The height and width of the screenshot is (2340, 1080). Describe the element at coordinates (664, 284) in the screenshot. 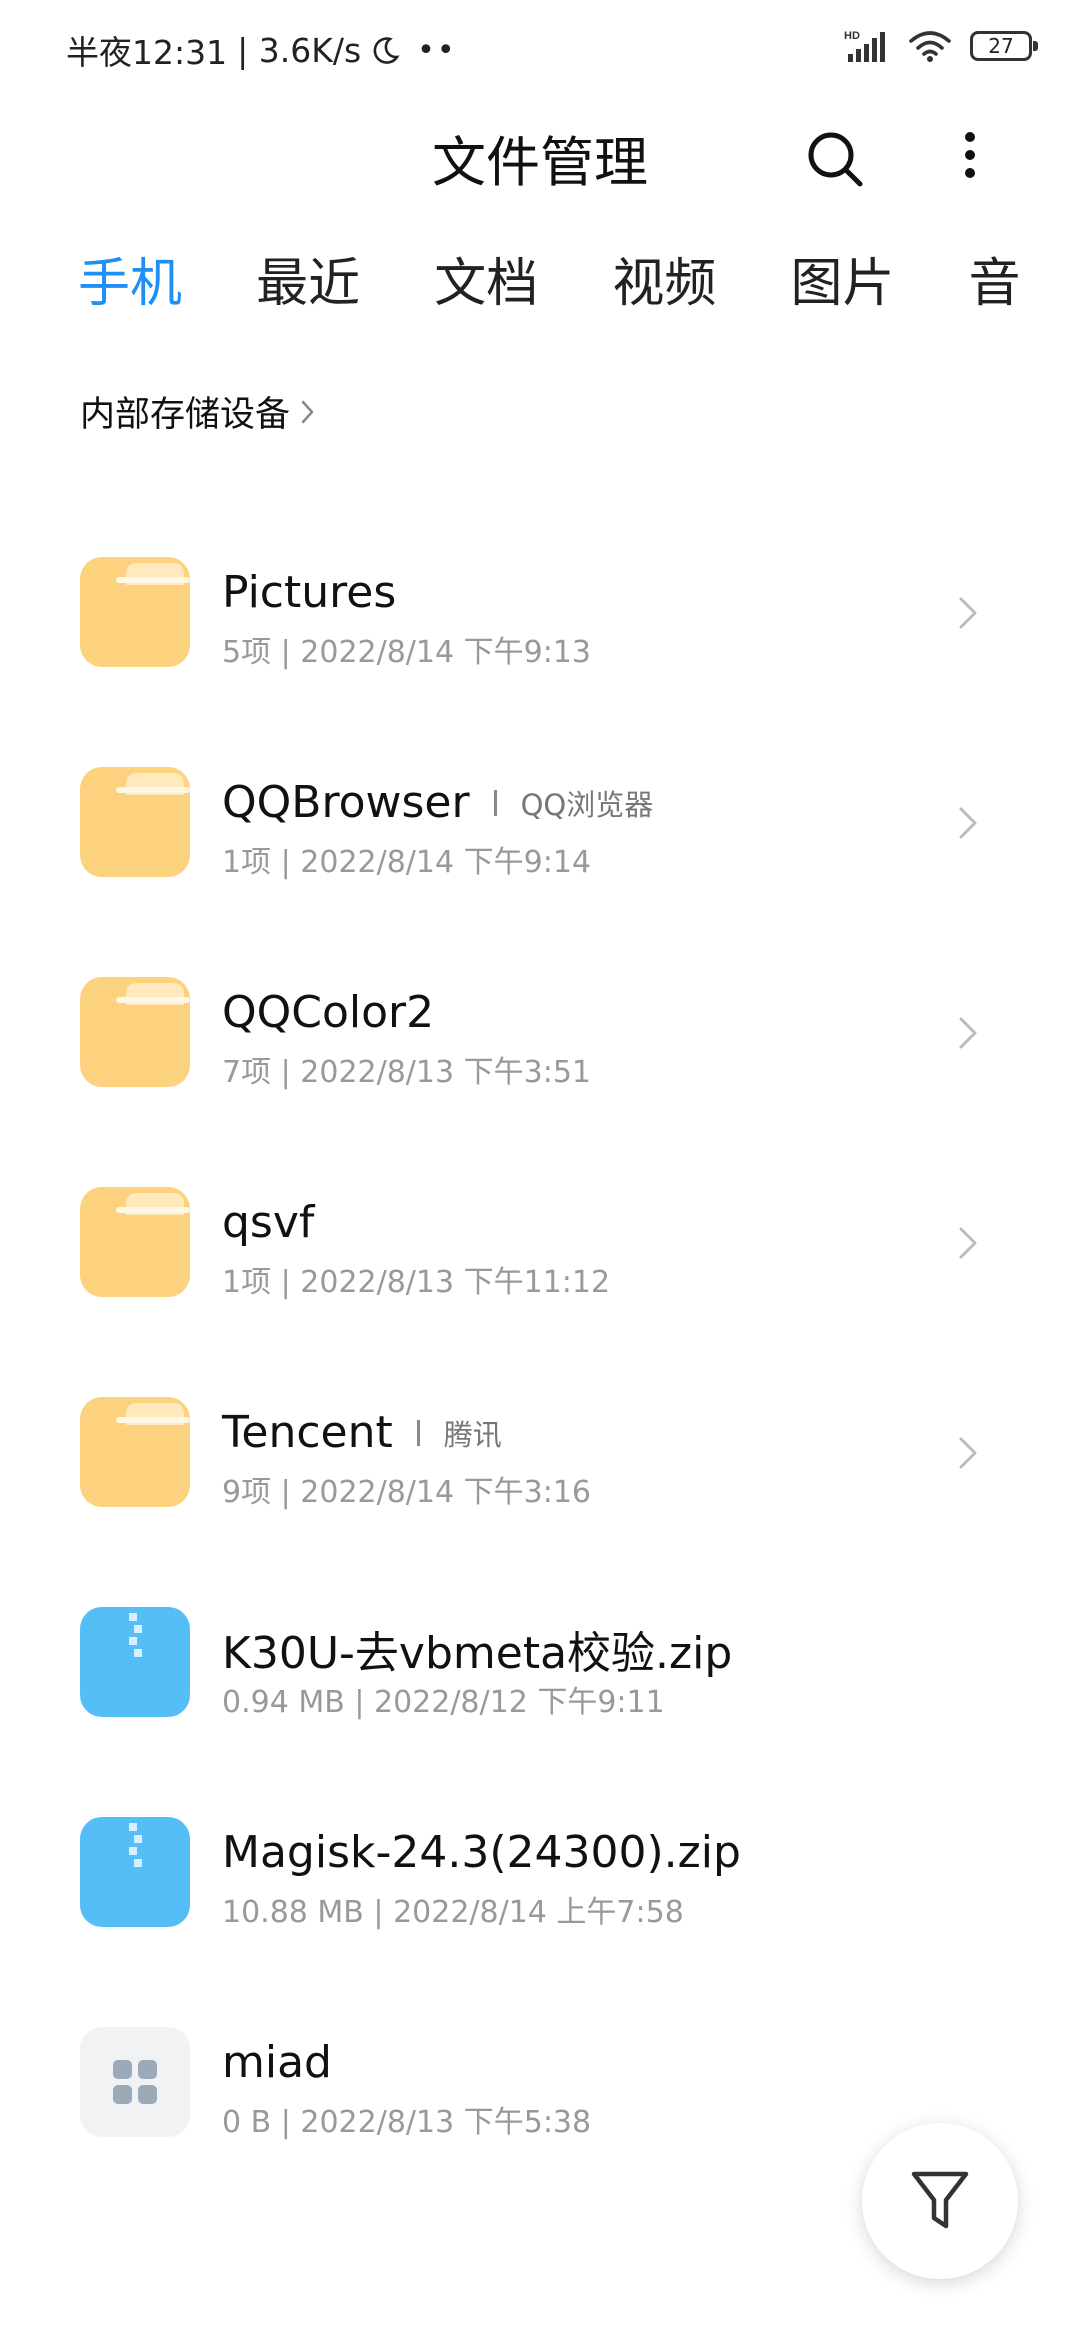

I see `tab-videos: 视频` at that location.